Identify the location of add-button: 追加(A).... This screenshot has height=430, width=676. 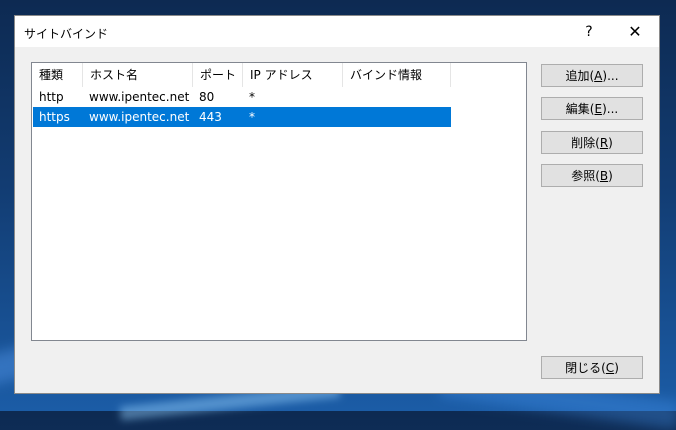
(592, 75).